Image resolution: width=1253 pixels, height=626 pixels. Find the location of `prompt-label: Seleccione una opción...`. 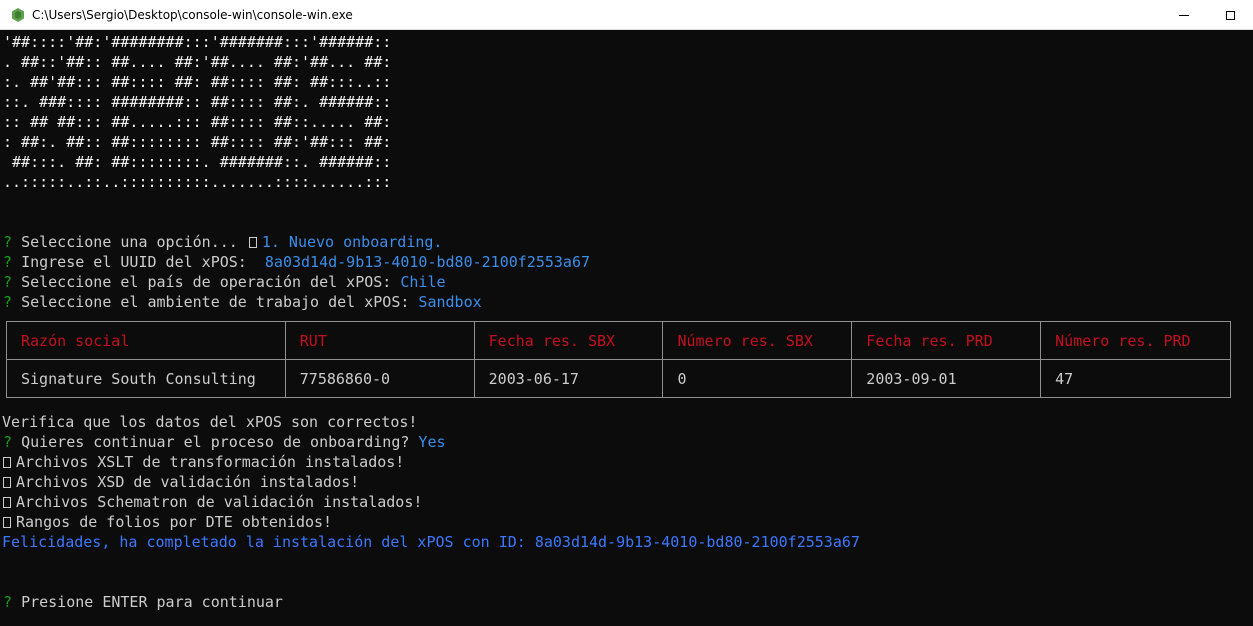

prompt-label: Seleccione una opción... is located at coordinates (129, 242).